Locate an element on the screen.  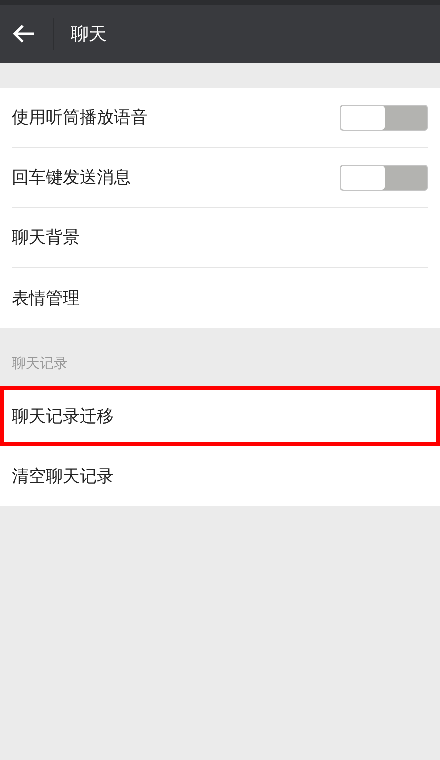
settings-row: 使用听筒播放语音 is located at coordinates (220, 118).